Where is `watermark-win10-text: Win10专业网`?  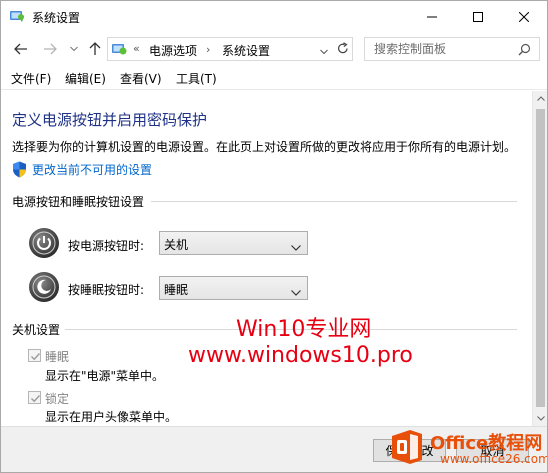 watermark-win10-text: Win10专业网 is located at coordinates (304, 329).